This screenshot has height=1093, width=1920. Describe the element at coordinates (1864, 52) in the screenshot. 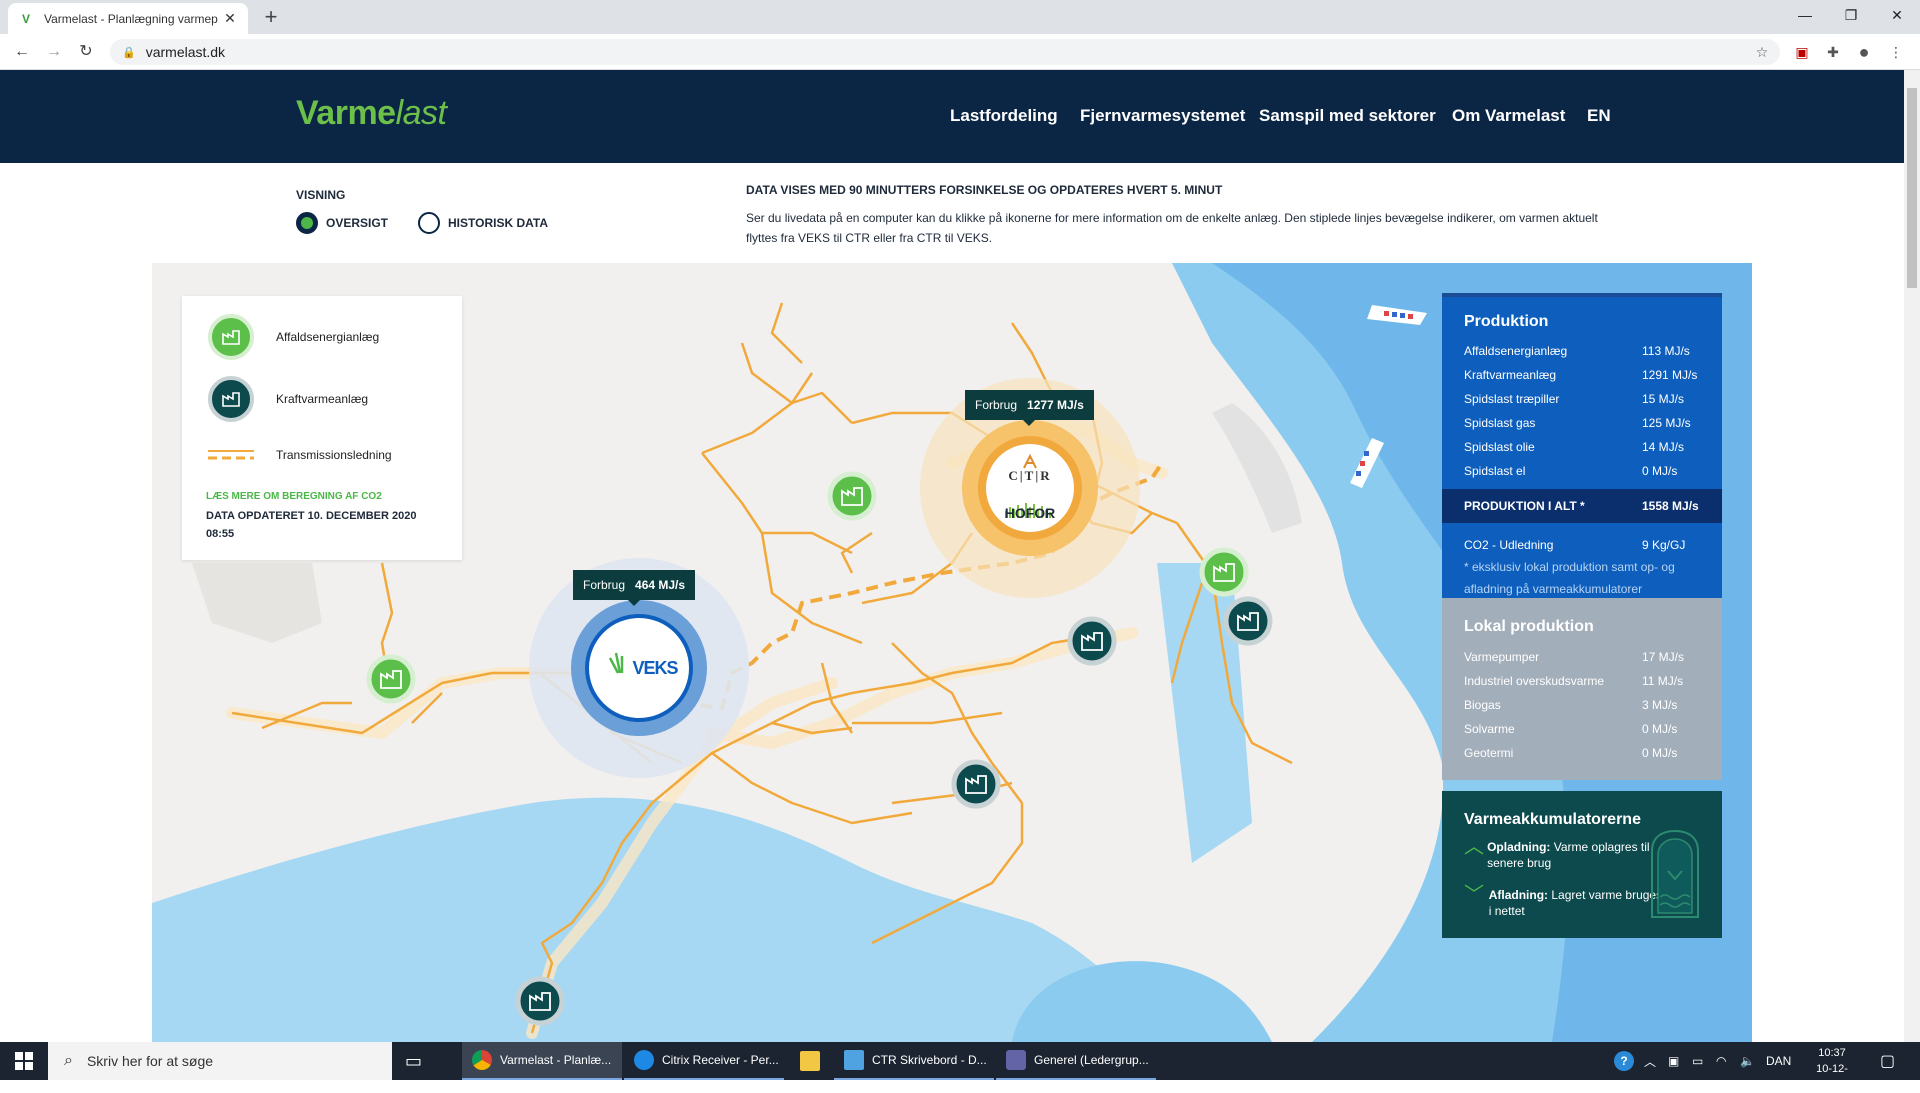

I see `profile-icon: ●` at that location.